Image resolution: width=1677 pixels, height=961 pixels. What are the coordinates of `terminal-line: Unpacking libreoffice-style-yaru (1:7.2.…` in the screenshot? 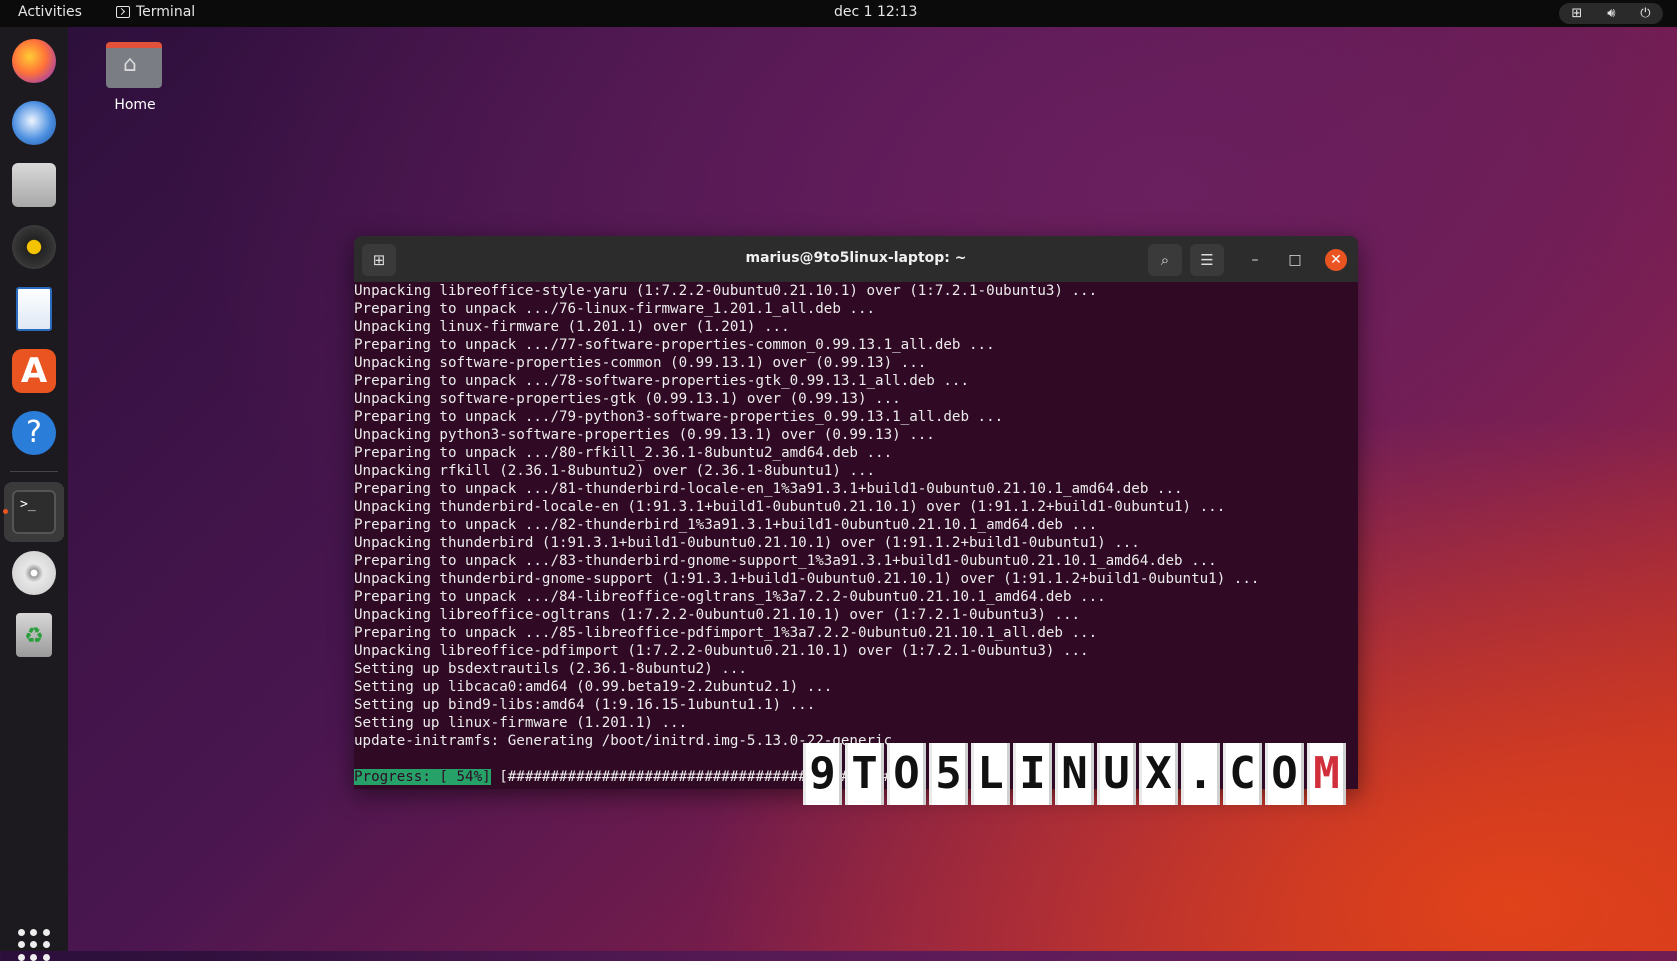 It's located at (726, 291).